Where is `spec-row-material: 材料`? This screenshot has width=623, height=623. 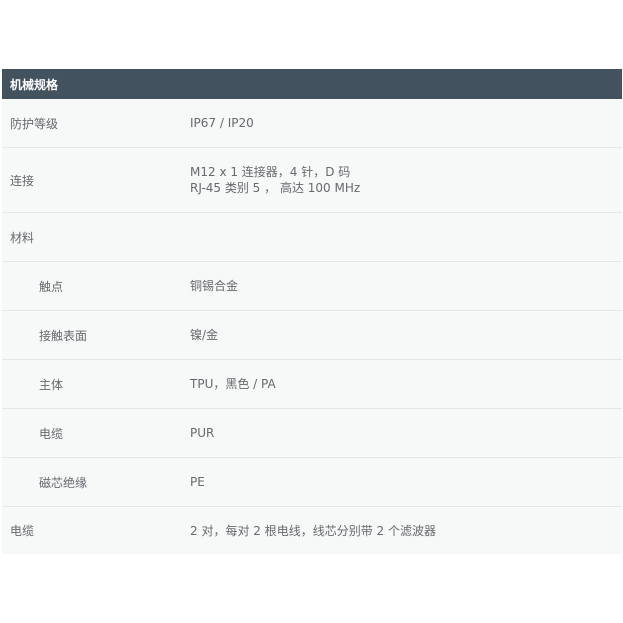 spec-row-material: 材料 is located at coordinates (312, 237).